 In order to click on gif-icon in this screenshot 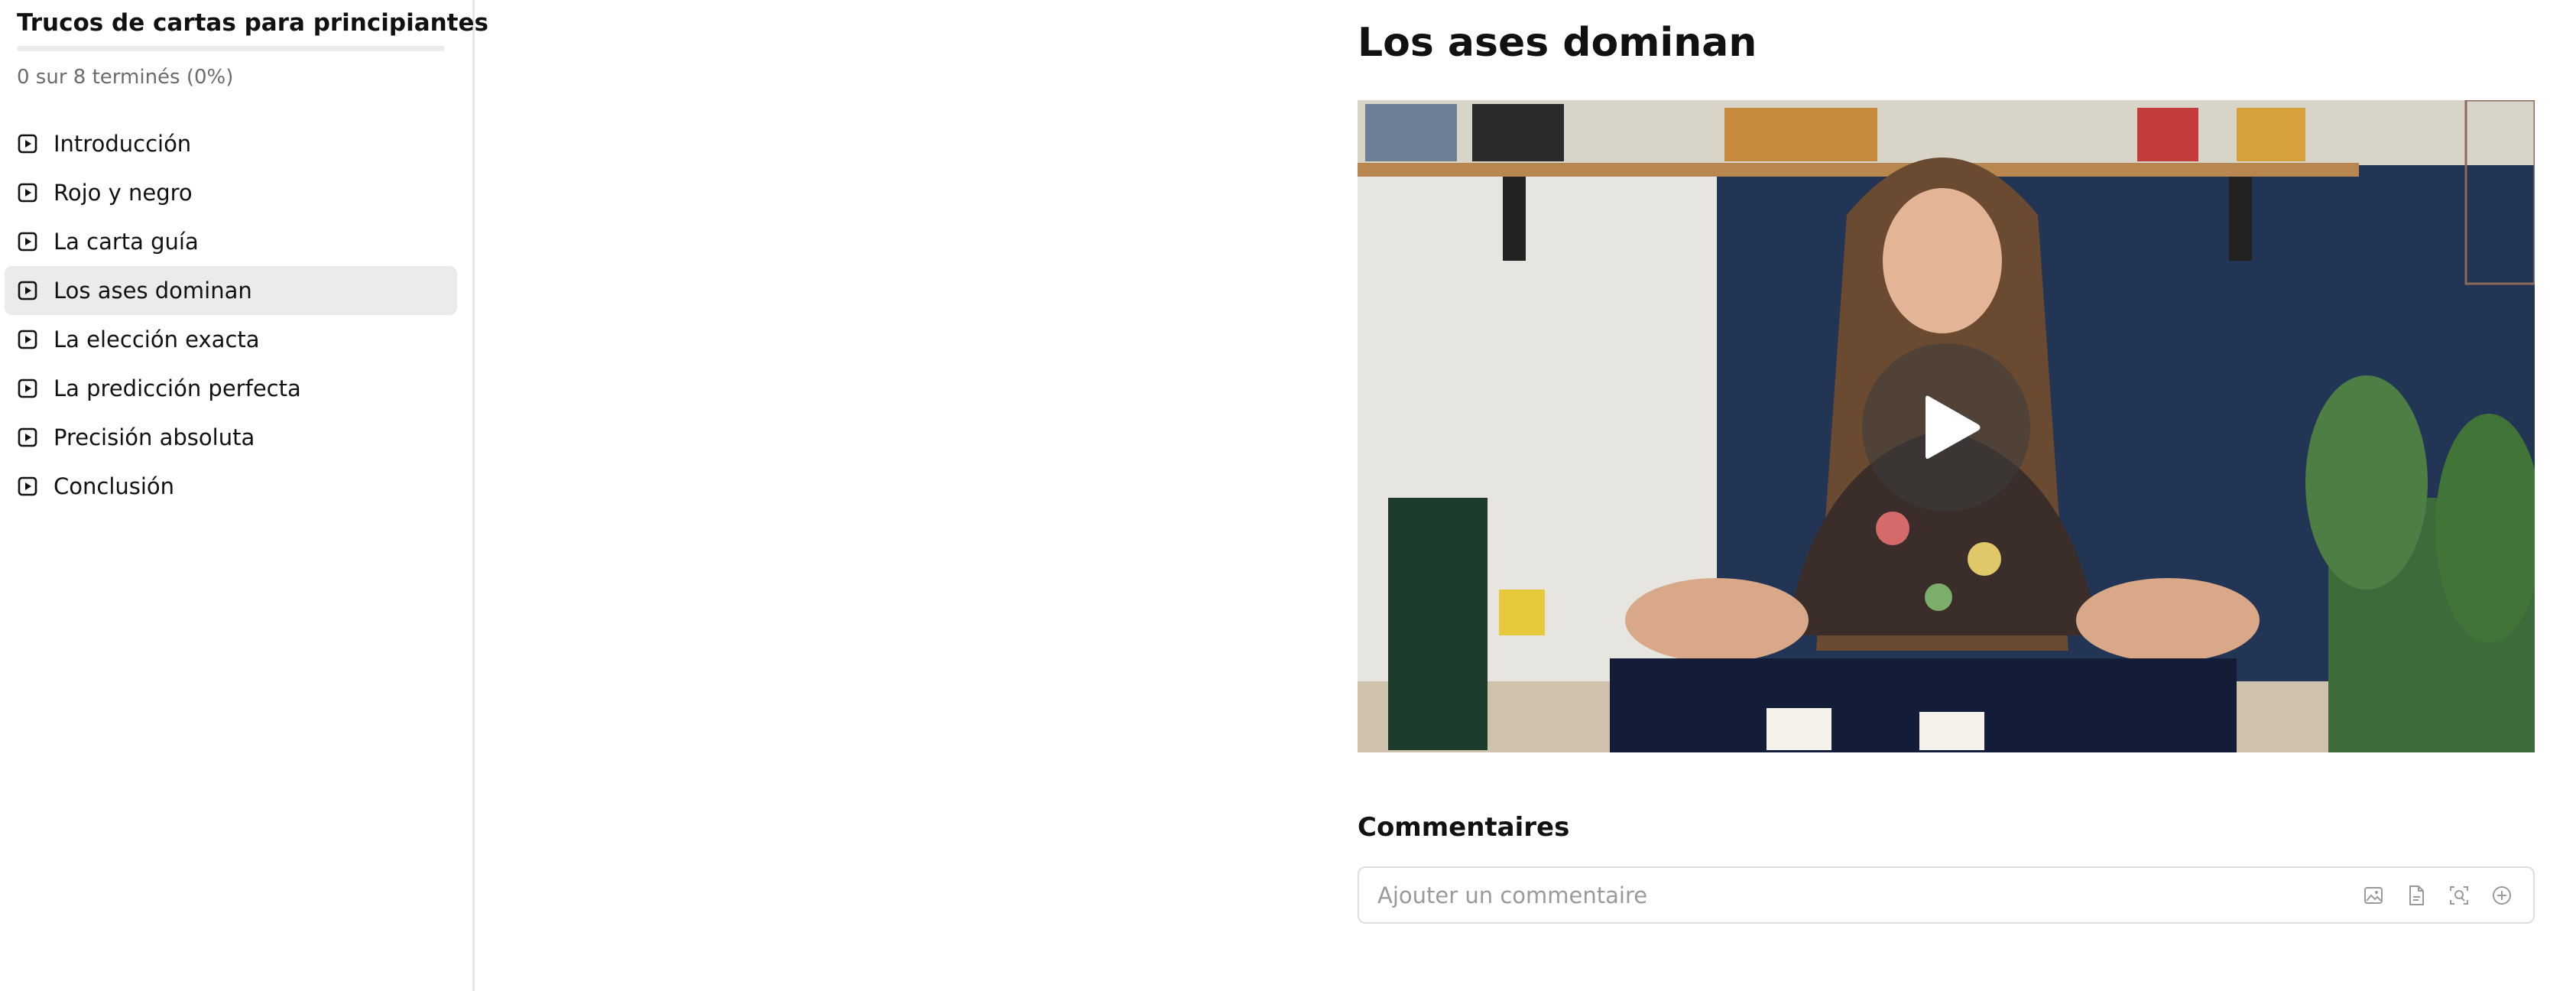, I will do `click(2459, 895)`.